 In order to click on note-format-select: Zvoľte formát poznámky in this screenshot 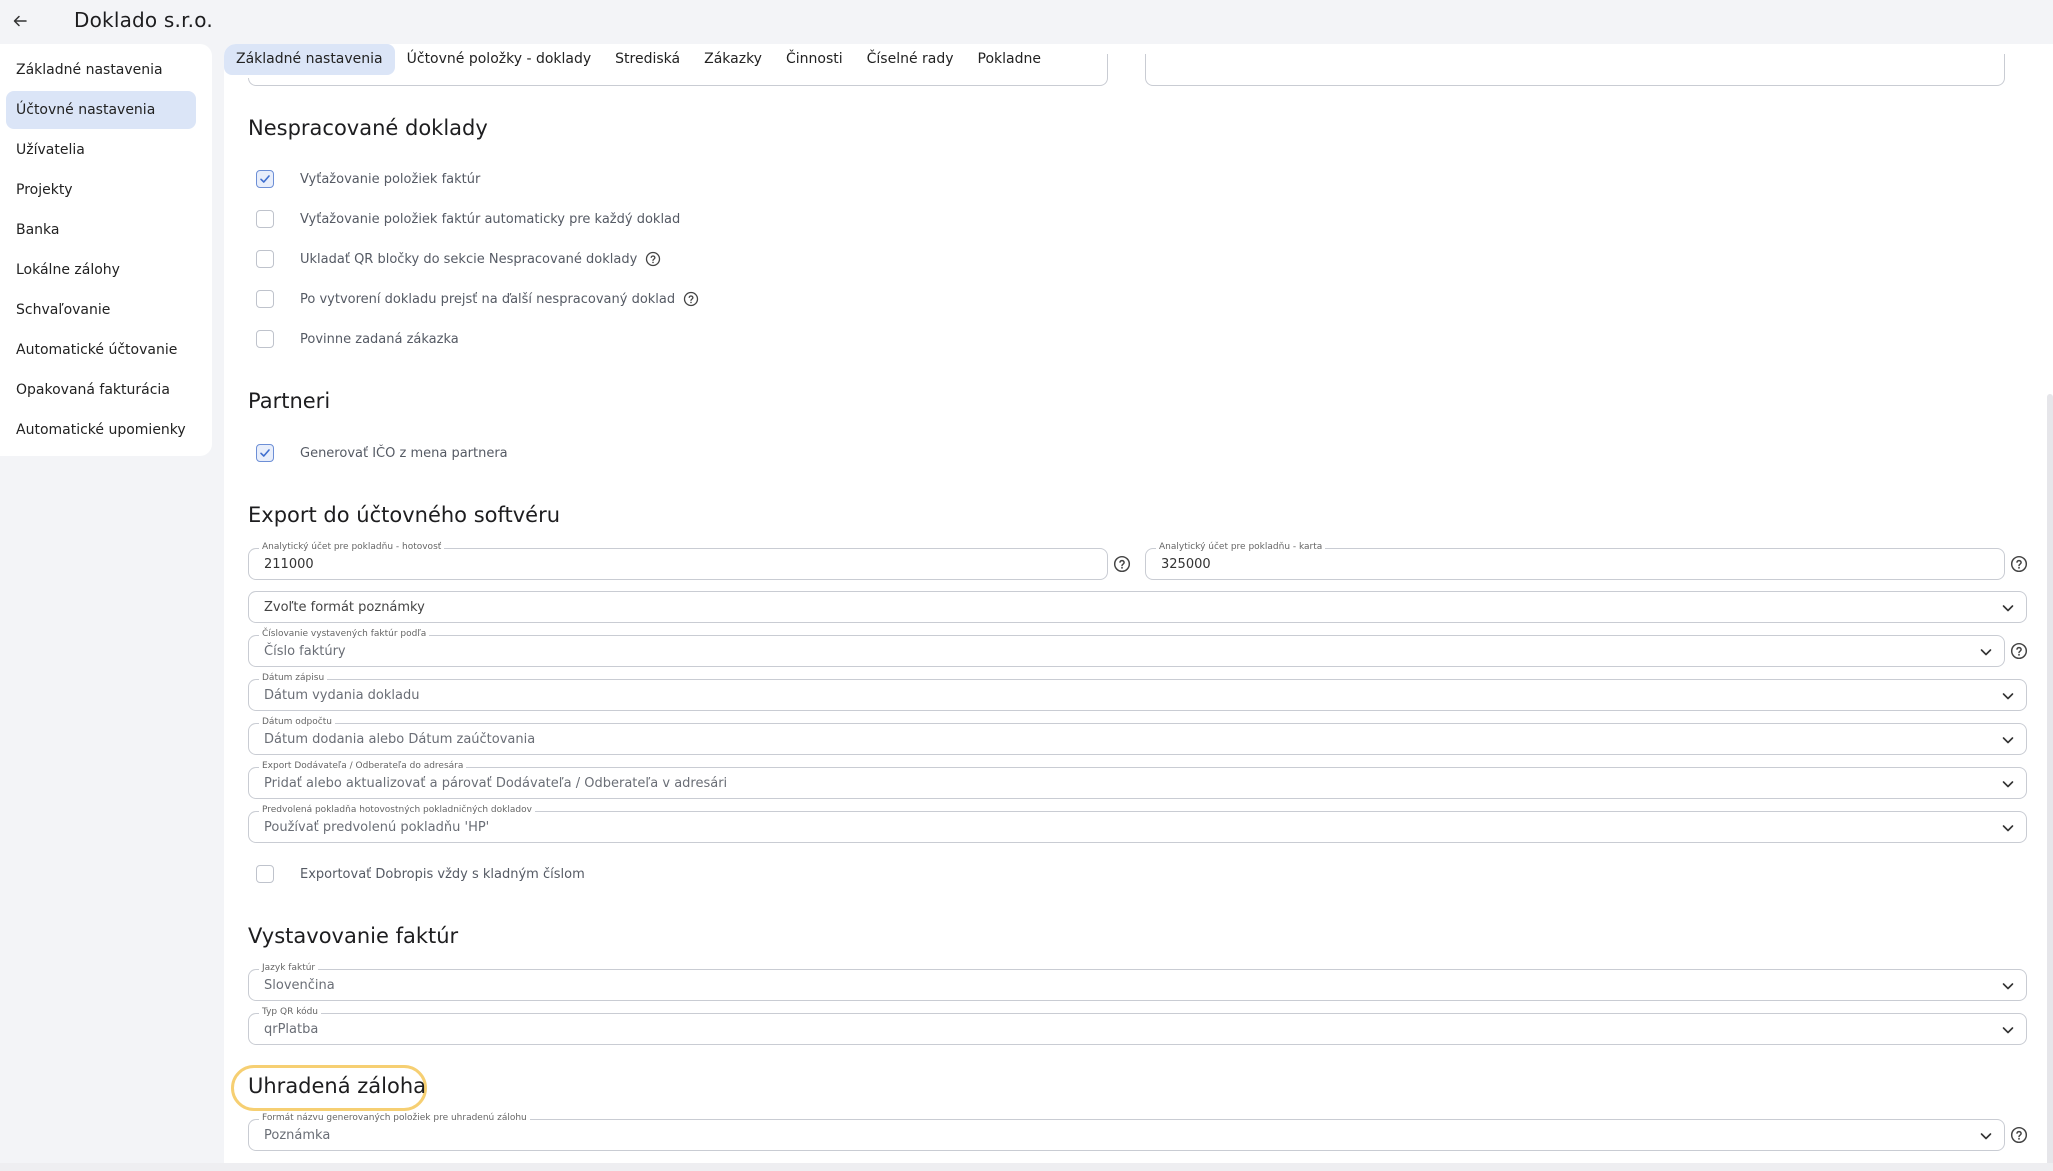, I will do `click(1137, 607)`.